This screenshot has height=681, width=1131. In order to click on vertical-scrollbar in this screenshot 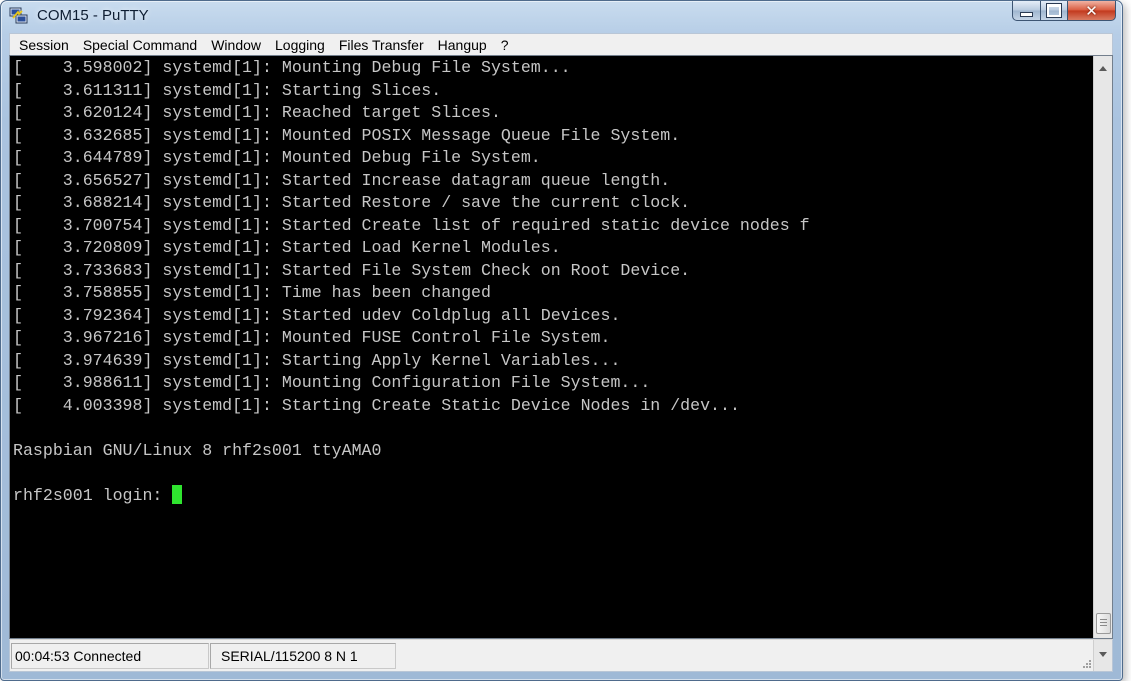, I will do `click(1102, 347)`.